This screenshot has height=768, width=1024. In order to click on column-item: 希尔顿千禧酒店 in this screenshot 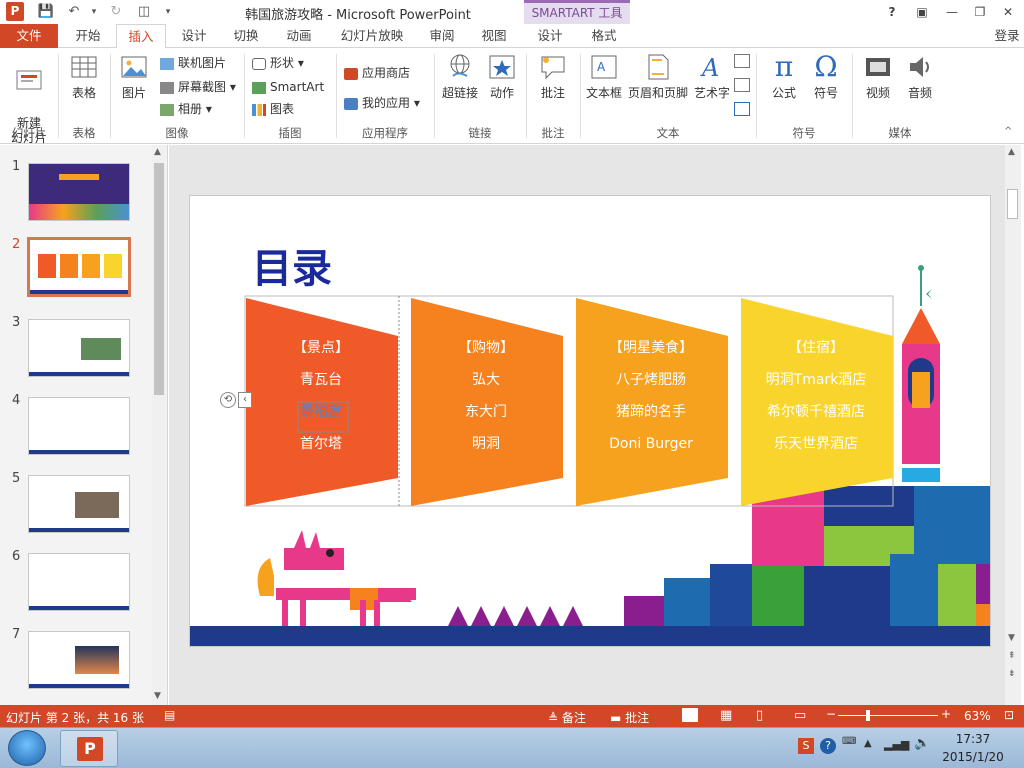, I will do `click(816, 412)`.